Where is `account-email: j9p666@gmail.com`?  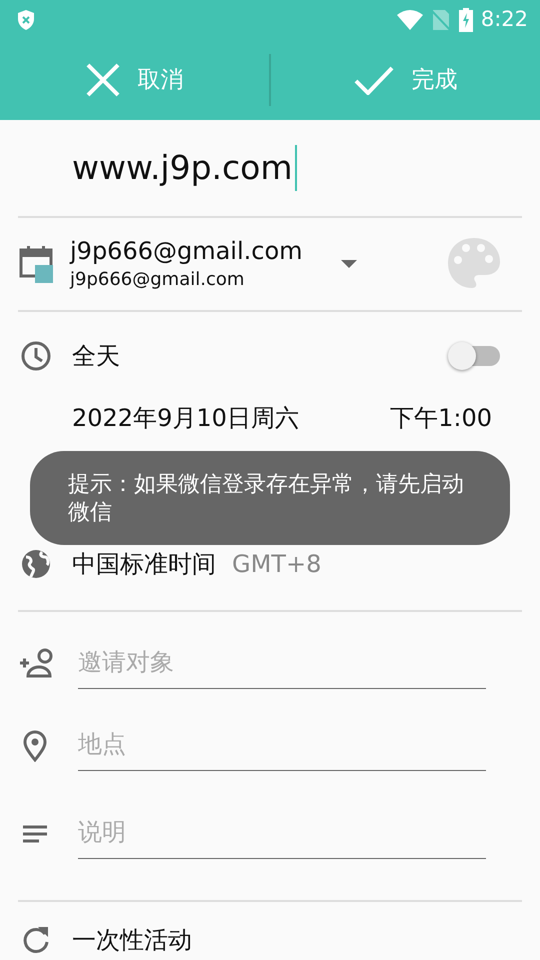
account-email: j9p666@gmail.com is located at coordinates (158, 280).